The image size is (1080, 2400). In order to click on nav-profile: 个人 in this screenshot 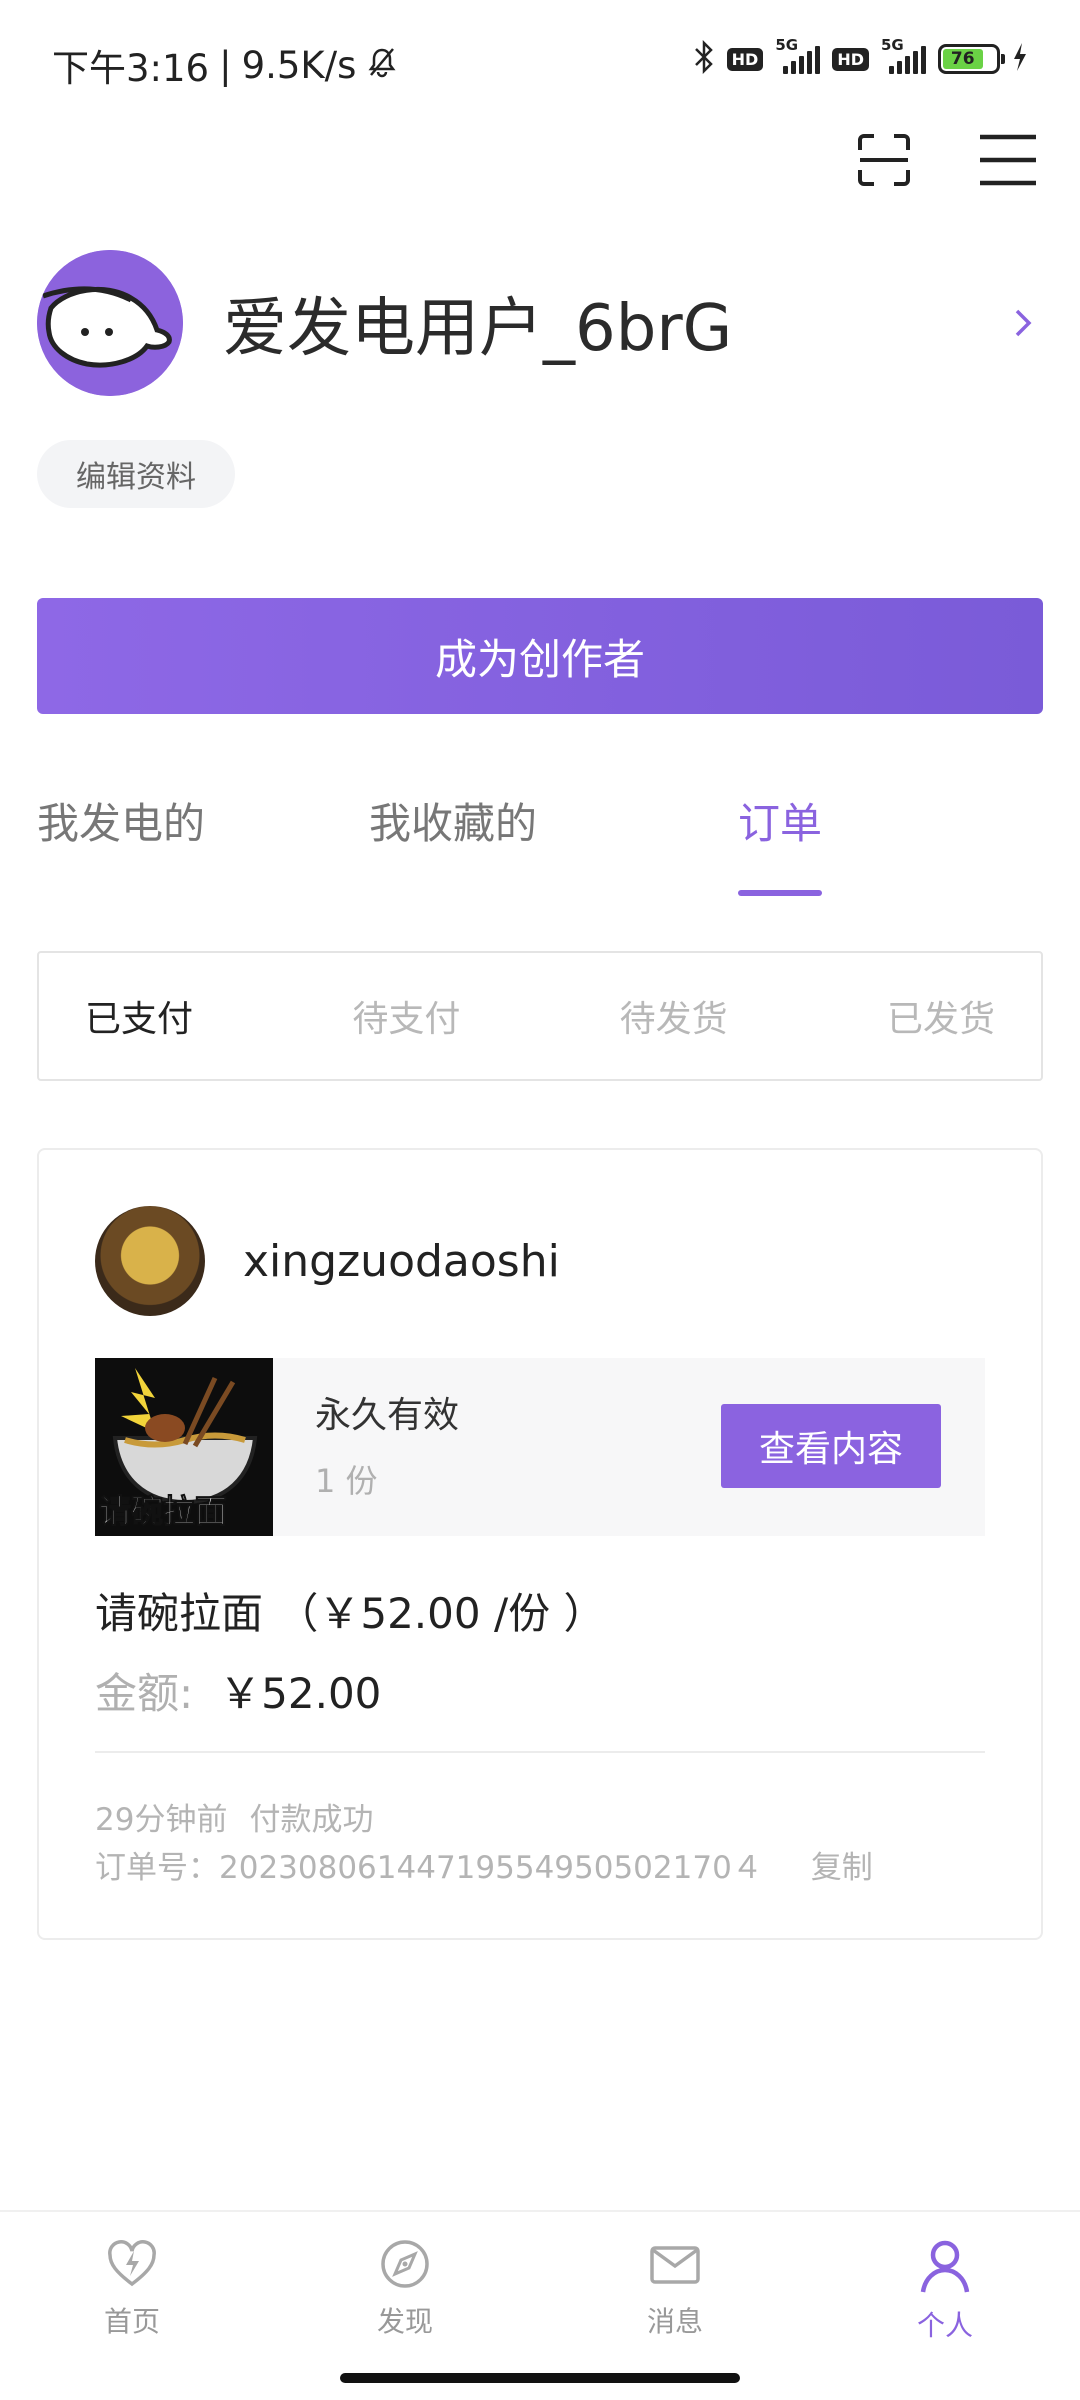, I will do `click(945, 2291)`.